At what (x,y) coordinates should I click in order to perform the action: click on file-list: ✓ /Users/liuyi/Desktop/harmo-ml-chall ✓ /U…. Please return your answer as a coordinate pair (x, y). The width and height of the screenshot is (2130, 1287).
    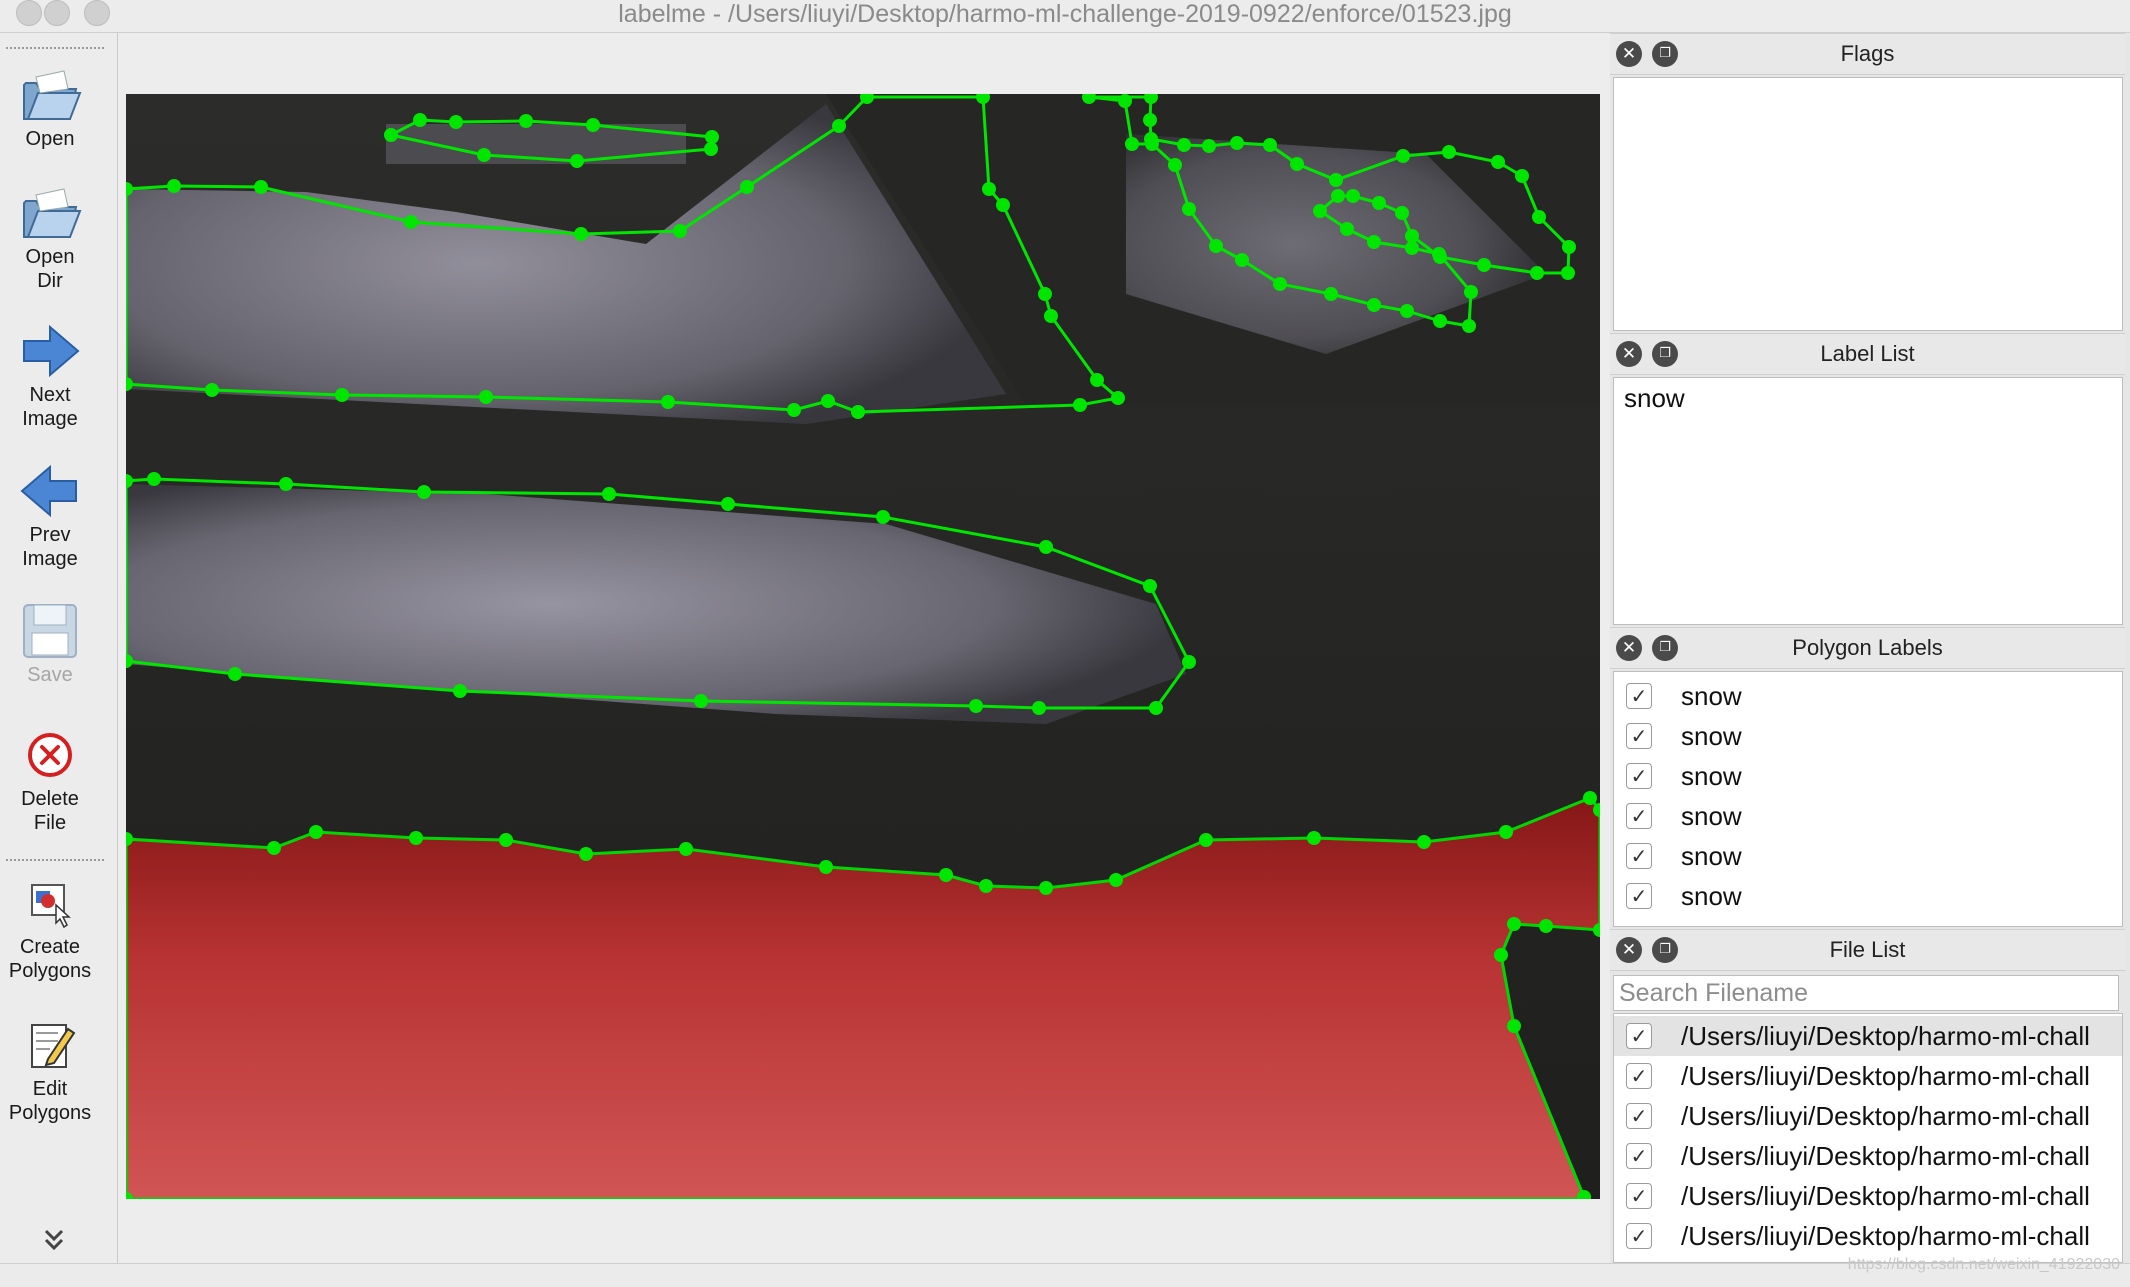
    Looking at the image, I should click on (1868, 1138).